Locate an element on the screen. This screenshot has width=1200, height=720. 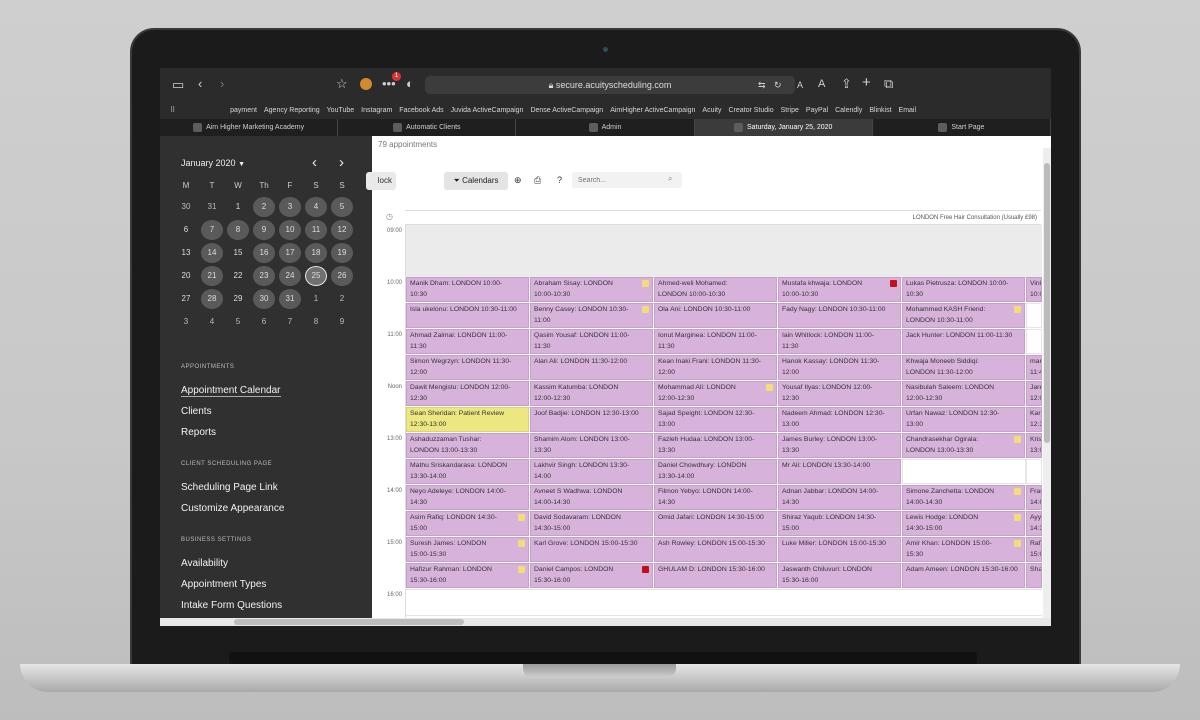
appointment-block: Asim Rafiq: LONDON 14:30- 15:00 is located at coordinates (467, 523).